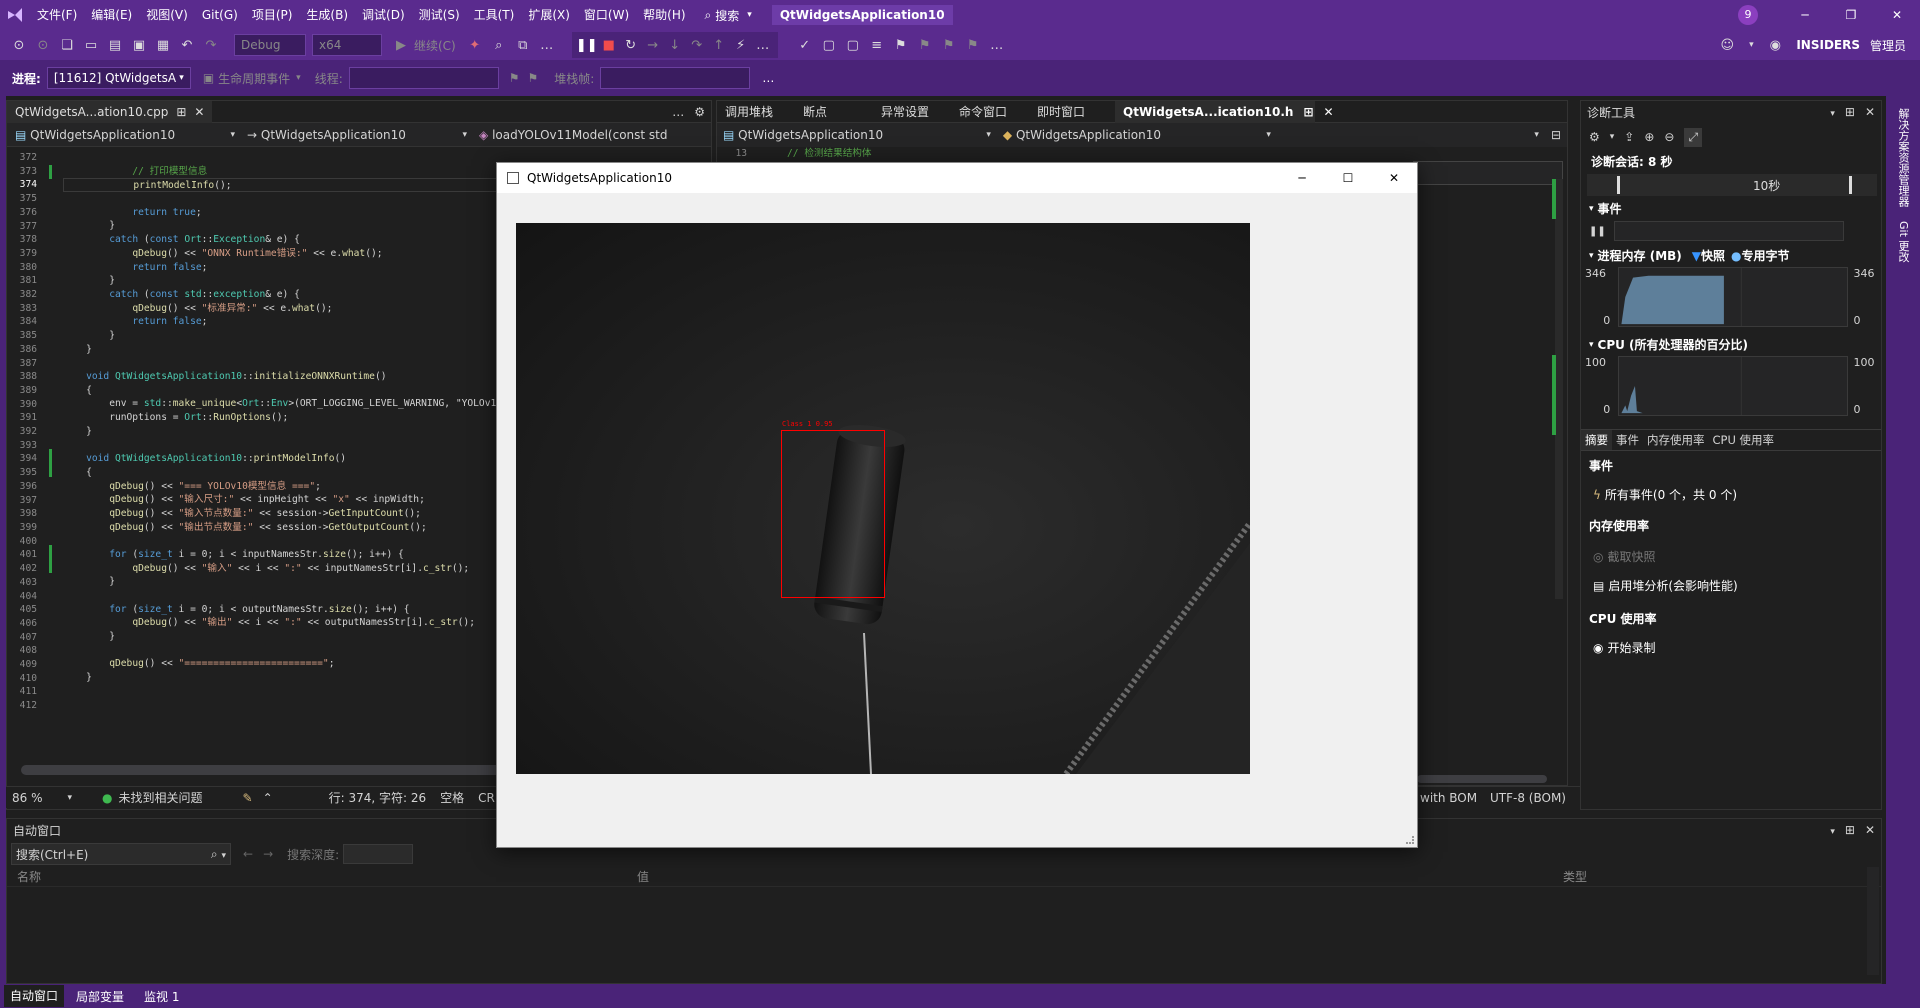 The image size is (1920, 1008). Describe the element at coordinates (268, 854) in the screenshot. I see `forward-icon: →` at that location.